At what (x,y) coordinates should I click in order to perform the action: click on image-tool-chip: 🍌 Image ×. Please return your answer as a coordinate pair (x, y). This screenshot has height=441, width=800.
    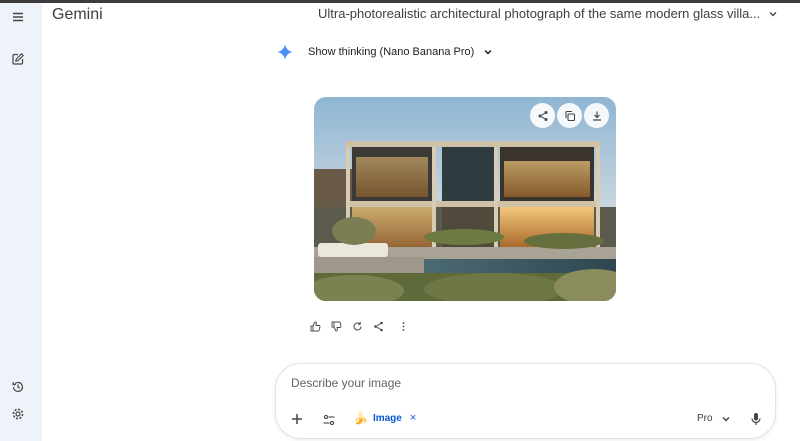
    Looking at the image, I should click on (384, 418).